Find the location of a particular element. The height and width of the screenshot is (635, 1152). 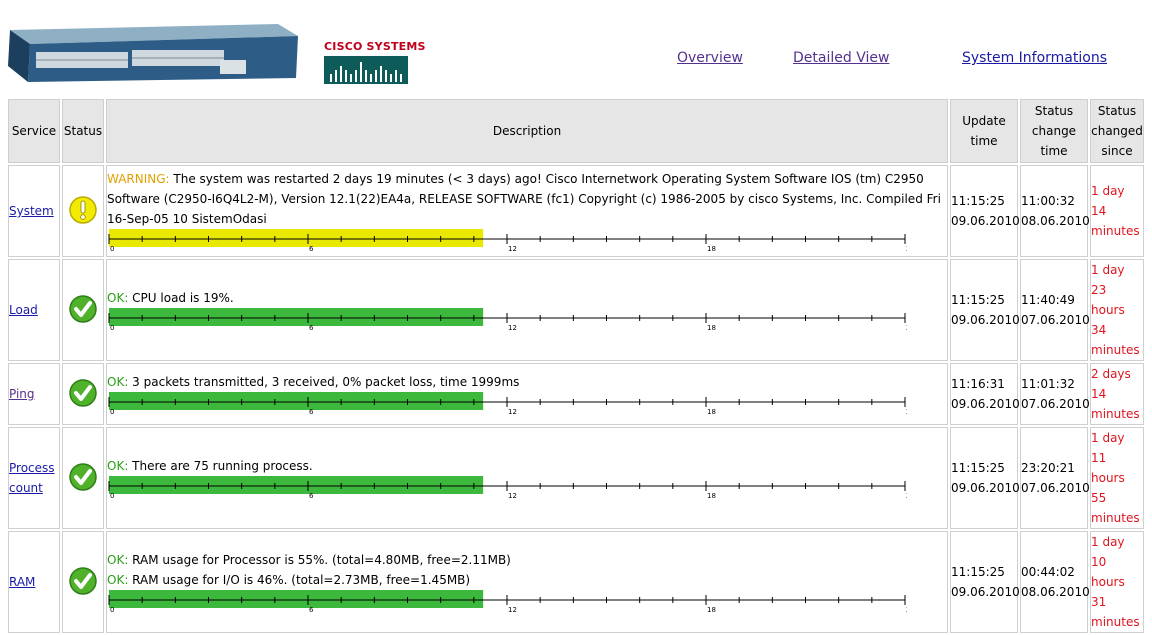

nav-system-informations-link: System Informations is located at coordinates (1034, 58).